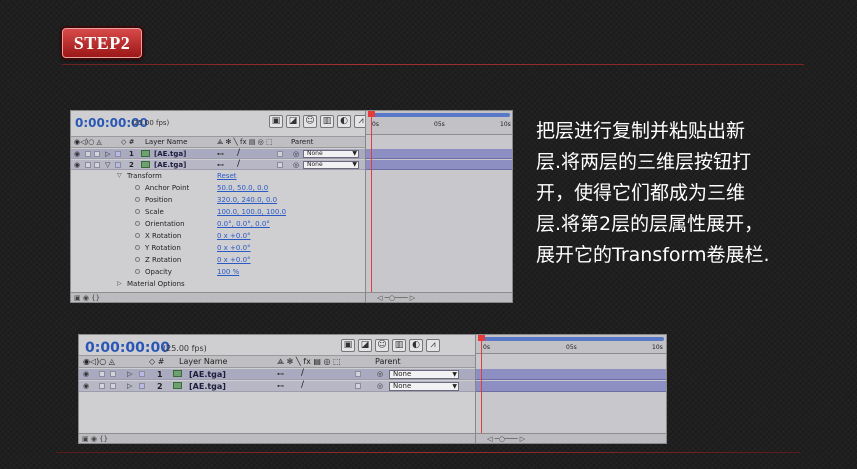 The width and height of the screenshot is (857, 469). I want to click on layer-row: ◉ ▷ 2 [AE.tga] ⊷ / ◎ None ▼, so click(277, 386).